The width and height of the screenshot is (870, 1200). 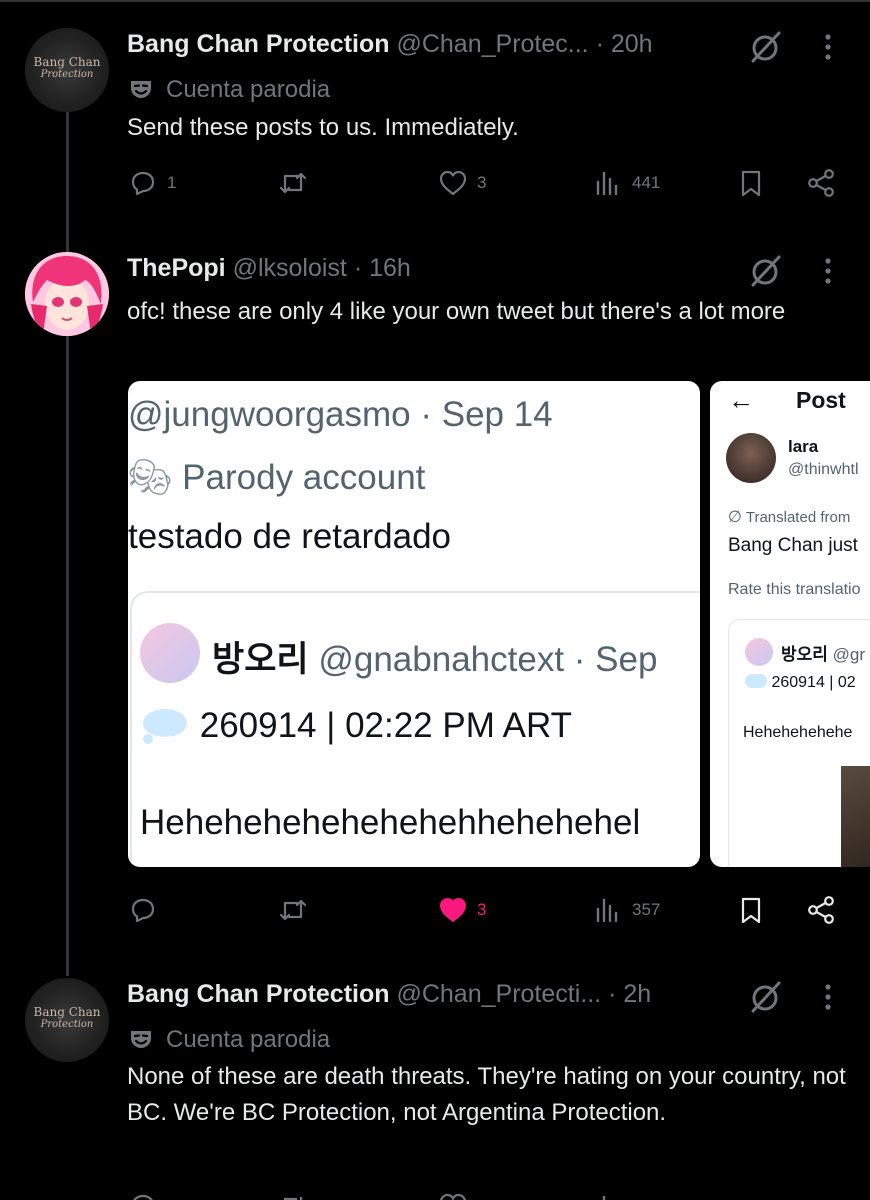 I want to click on timestamp: · 2h, so click(x=629, y=994).